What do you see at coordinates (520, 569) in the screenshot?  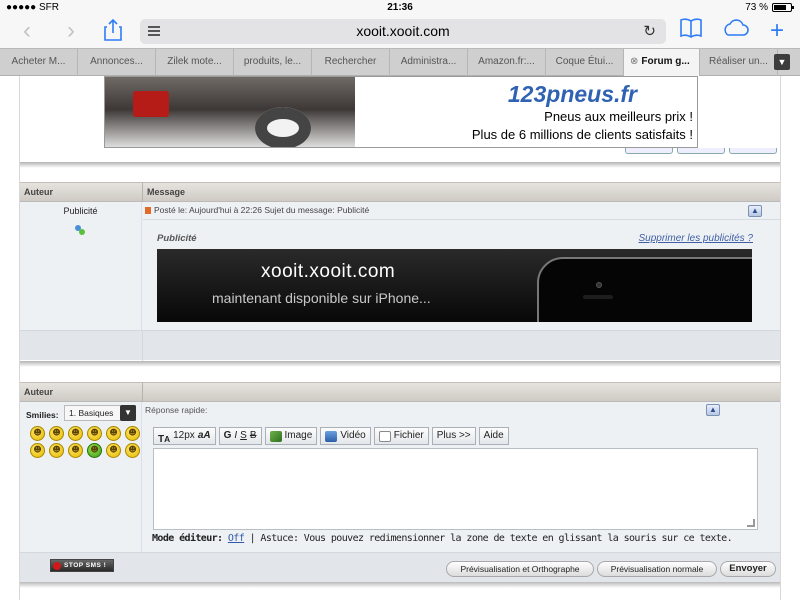 I see `preview-spell-button: Prévisualisation et Orthographe` at bounding box center [520, 569].